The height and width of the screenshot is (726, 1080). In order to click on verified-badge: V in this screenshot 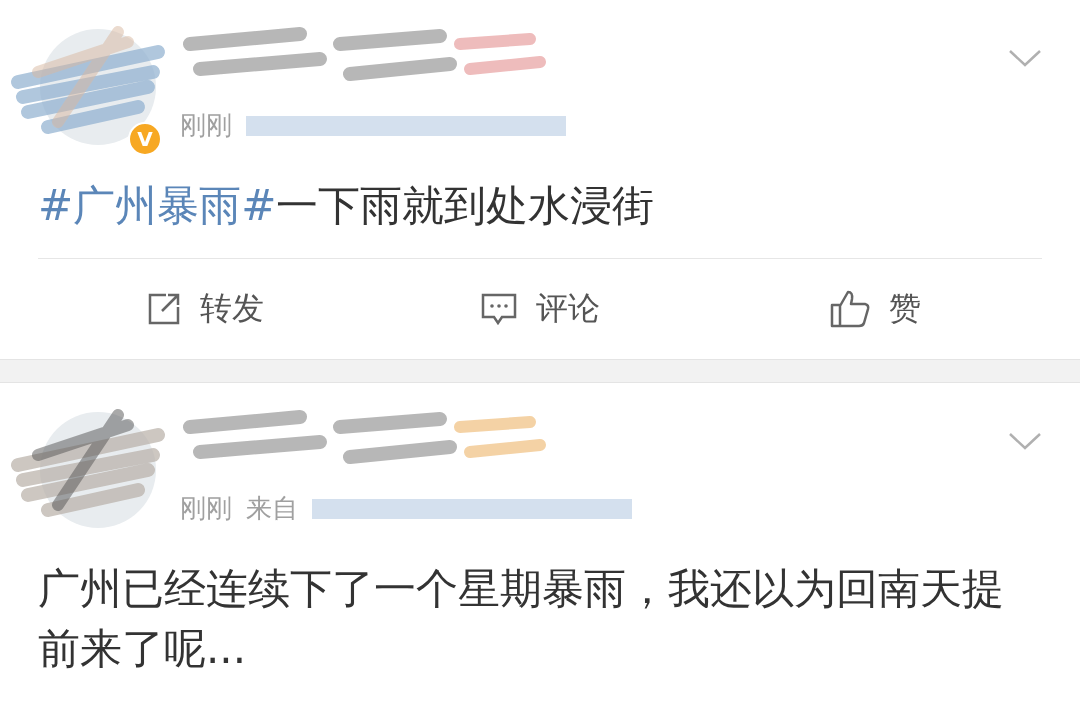, I will do `click(145, 139)`.